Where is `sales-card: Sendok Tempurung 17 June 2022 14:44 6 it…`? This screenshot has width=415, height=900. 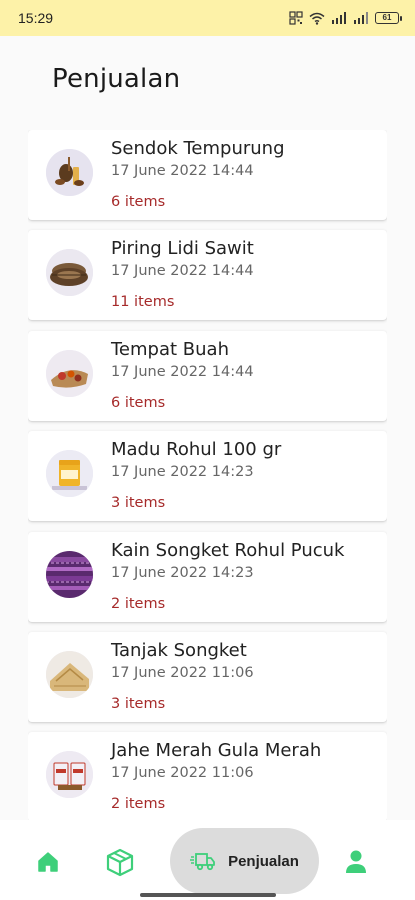
sales-card: Sendok Tempurung 17 June 2022 14:44 6 it… is located at coordinates (207, 175).